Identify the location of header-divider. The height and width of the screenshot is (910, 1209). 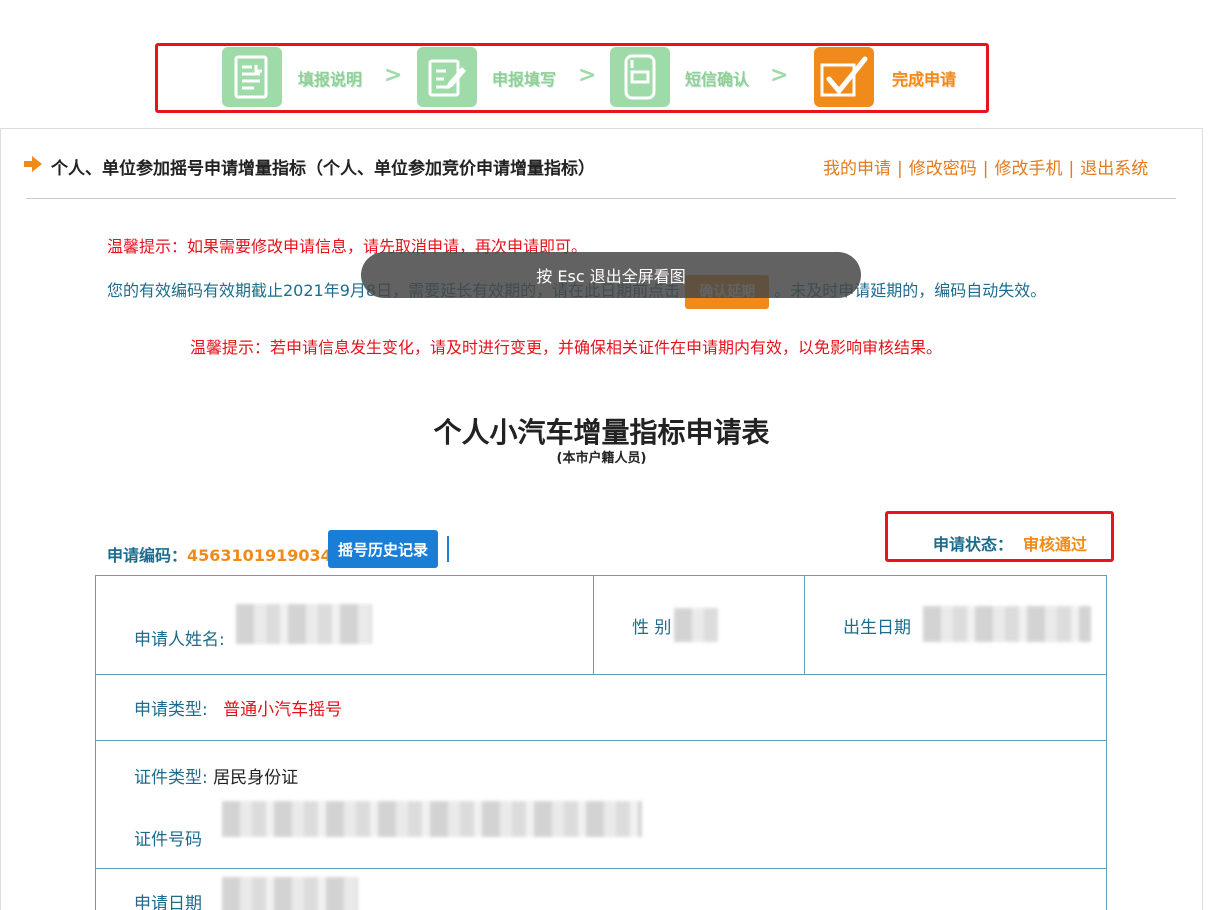
(601, 198).